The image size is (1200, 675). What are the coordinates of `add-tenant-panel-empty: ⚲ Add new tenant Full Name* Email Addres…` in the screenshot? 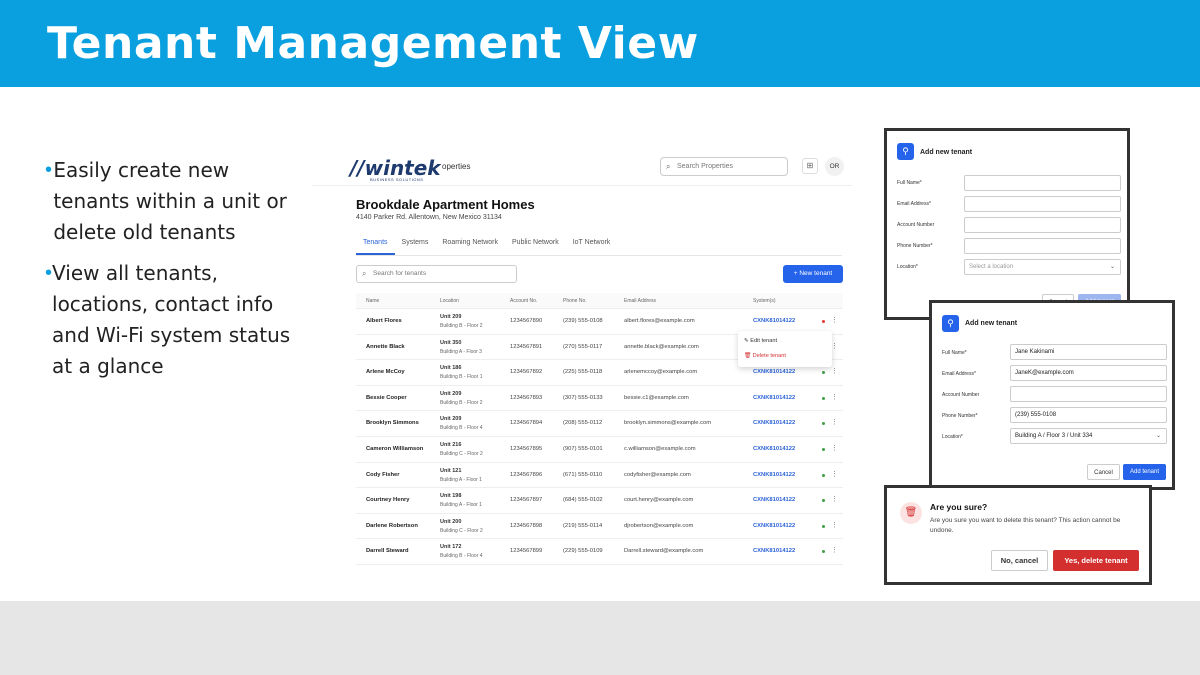 It's located at (1007, 224).